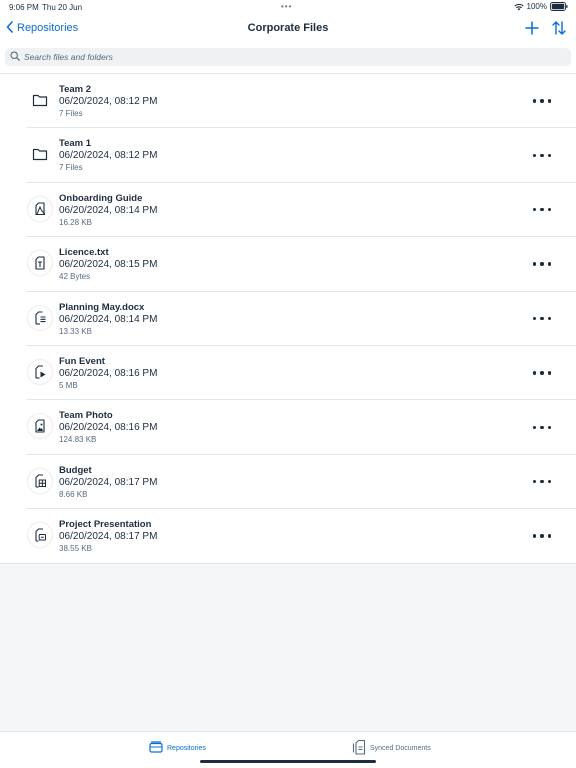 Image resolution: width=576 pixels, height=768 pixels. I want to click on item-meta: 38.55 KB, so click(75, 549).